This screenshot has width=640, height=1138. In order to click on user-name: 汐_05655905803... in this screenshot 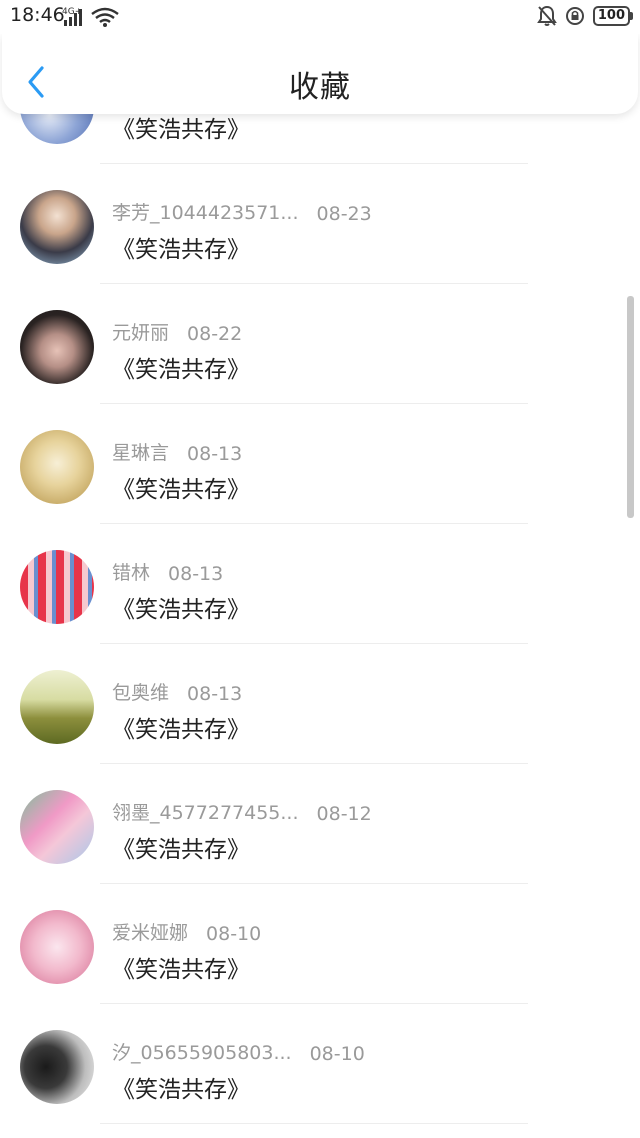, I will do `click(202, 1051)`.